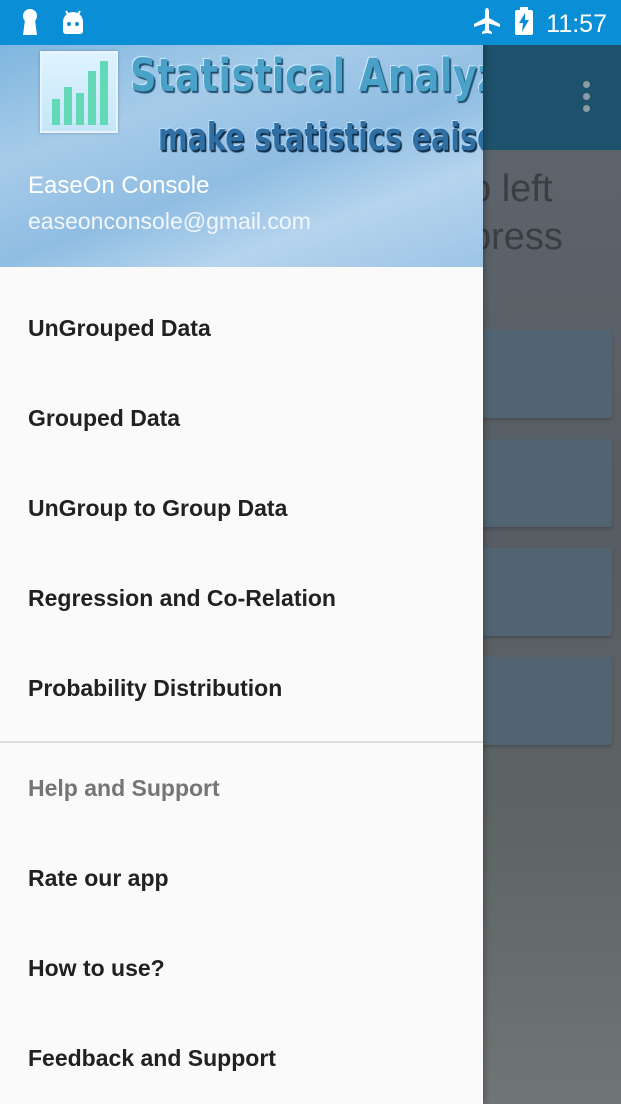 The width and height of the screenshot is (621, 1104). I want to click on battery-charging-icon, so click(524, 23).